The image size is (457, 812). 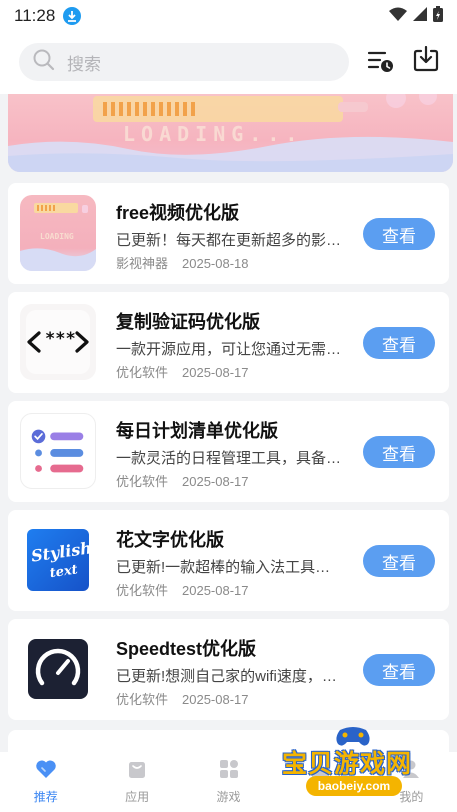 What do you see at coordinates (354, 786) in the screenshot?
I see `watermark-url: baobeiy.com` at bounding box center [354, 786].